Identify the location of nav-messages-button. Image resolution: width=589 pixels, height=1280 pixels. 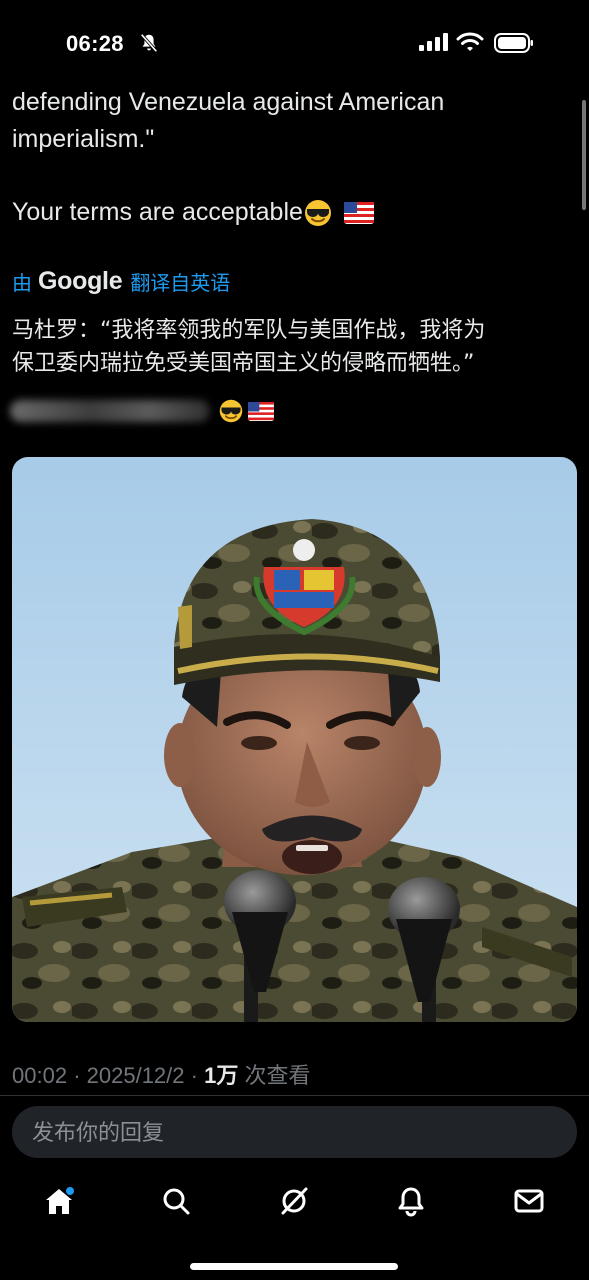
(529, 1201).